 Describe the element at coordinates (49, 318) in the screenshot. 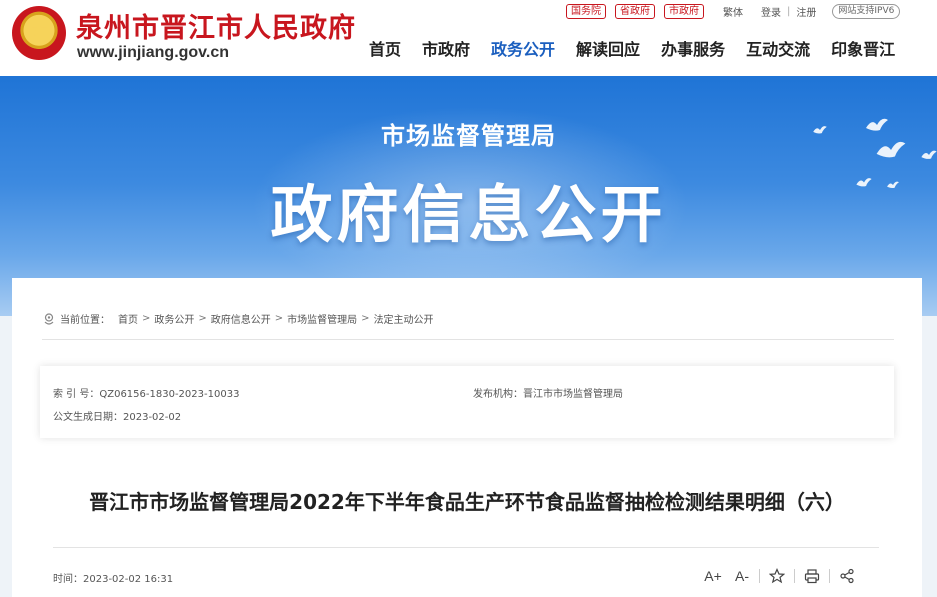

I see `location-icon` at that location.